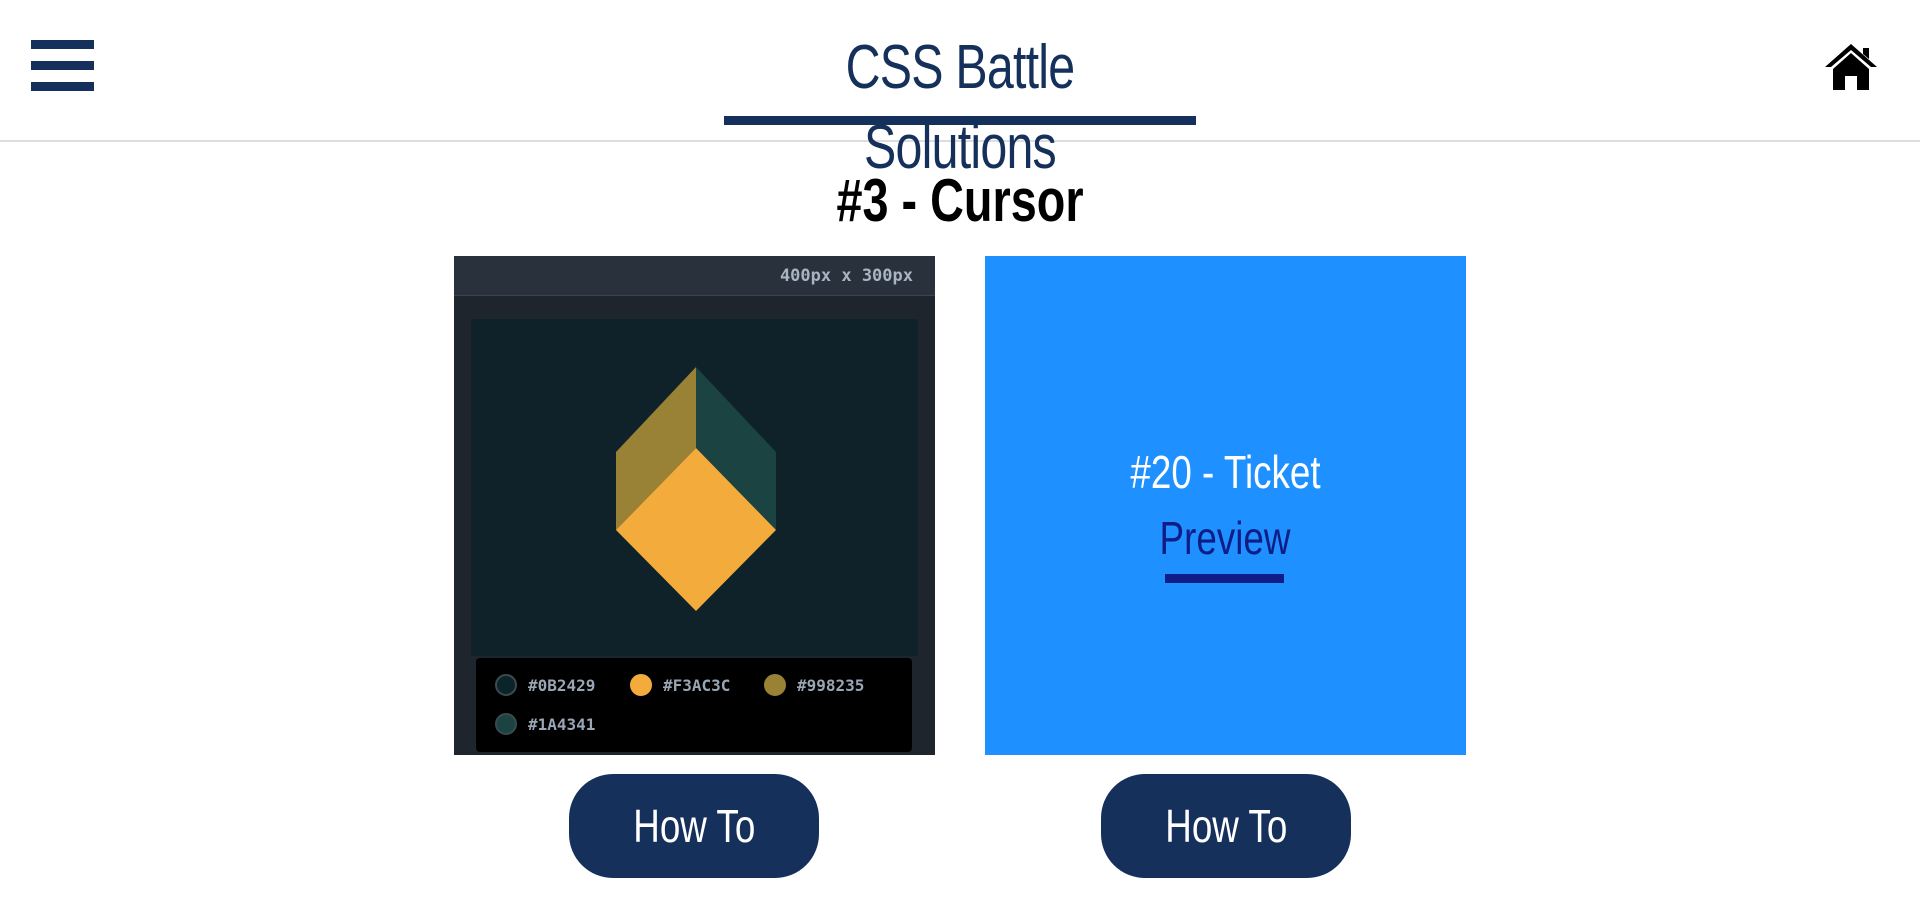 This screenshot has height=903, width=1920. What do you see at coordinates (562, 724) in the screenshot?
I see `swatch-hex: #1A4341` at bounding box center [562, 724].